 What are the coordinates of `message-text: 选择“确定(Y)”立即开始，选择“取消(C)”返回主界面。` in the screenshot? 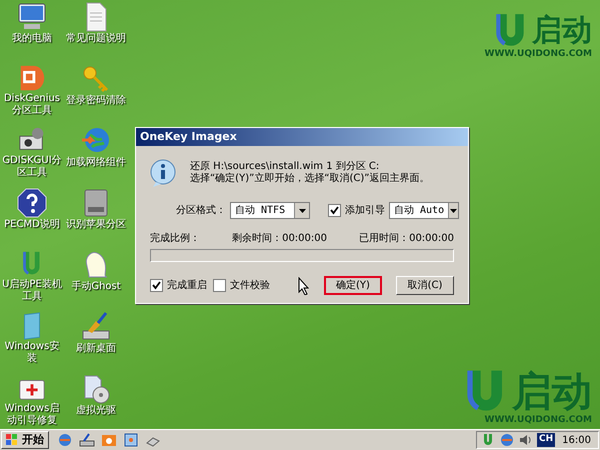 It's located at (310, 179).